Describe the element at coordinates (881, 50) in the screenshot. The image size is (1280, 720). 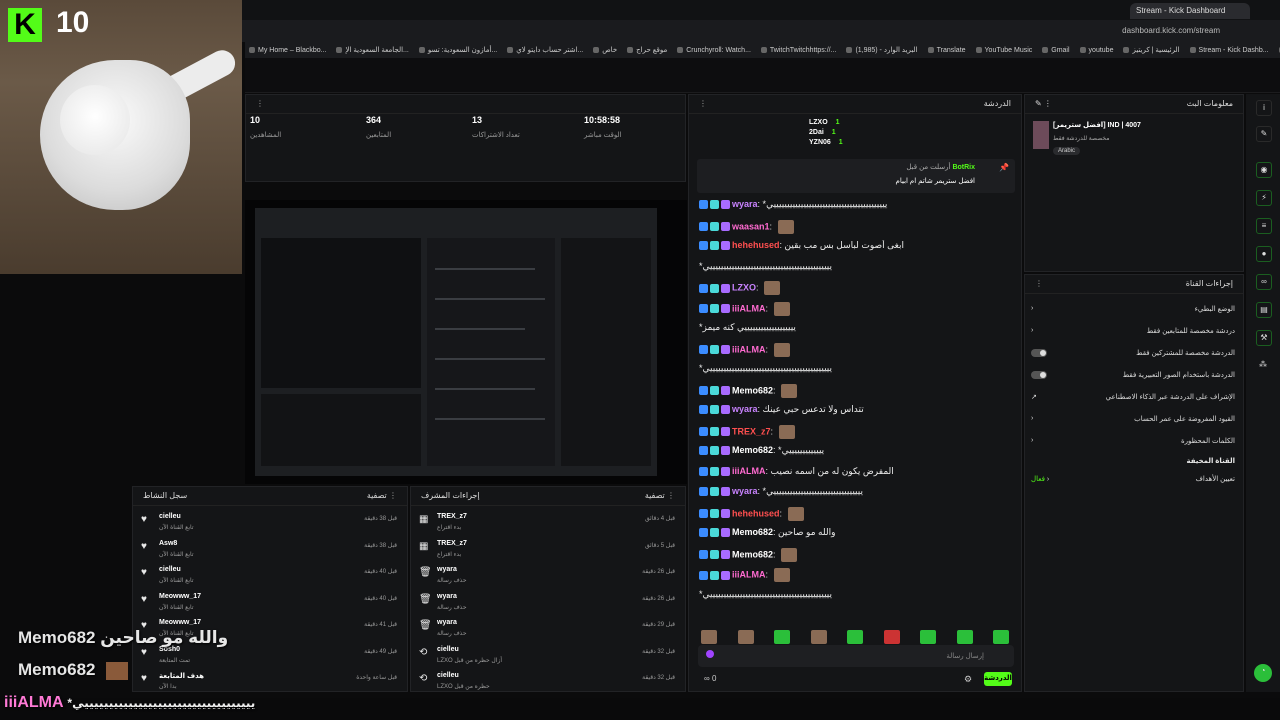
I see `bookmark-item: (1,985) - البريد الوارد` at that location.